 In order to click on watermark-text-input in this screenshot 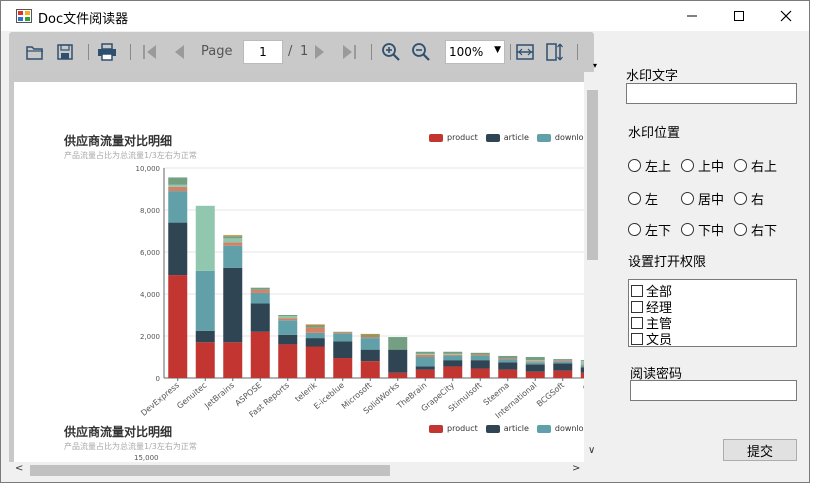, I will do `click(711, 93)`.